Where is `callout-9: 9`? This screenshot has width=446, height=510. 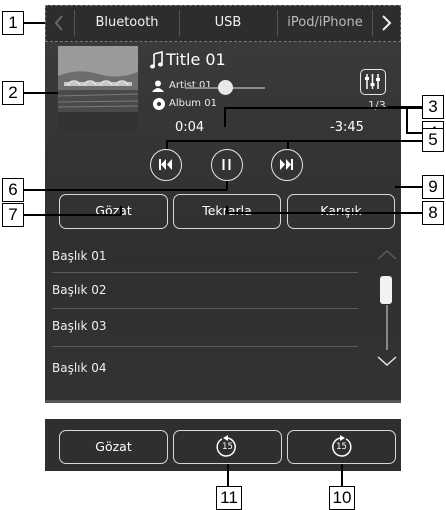 callout-9: 9 is located at coordinates (433, 187).